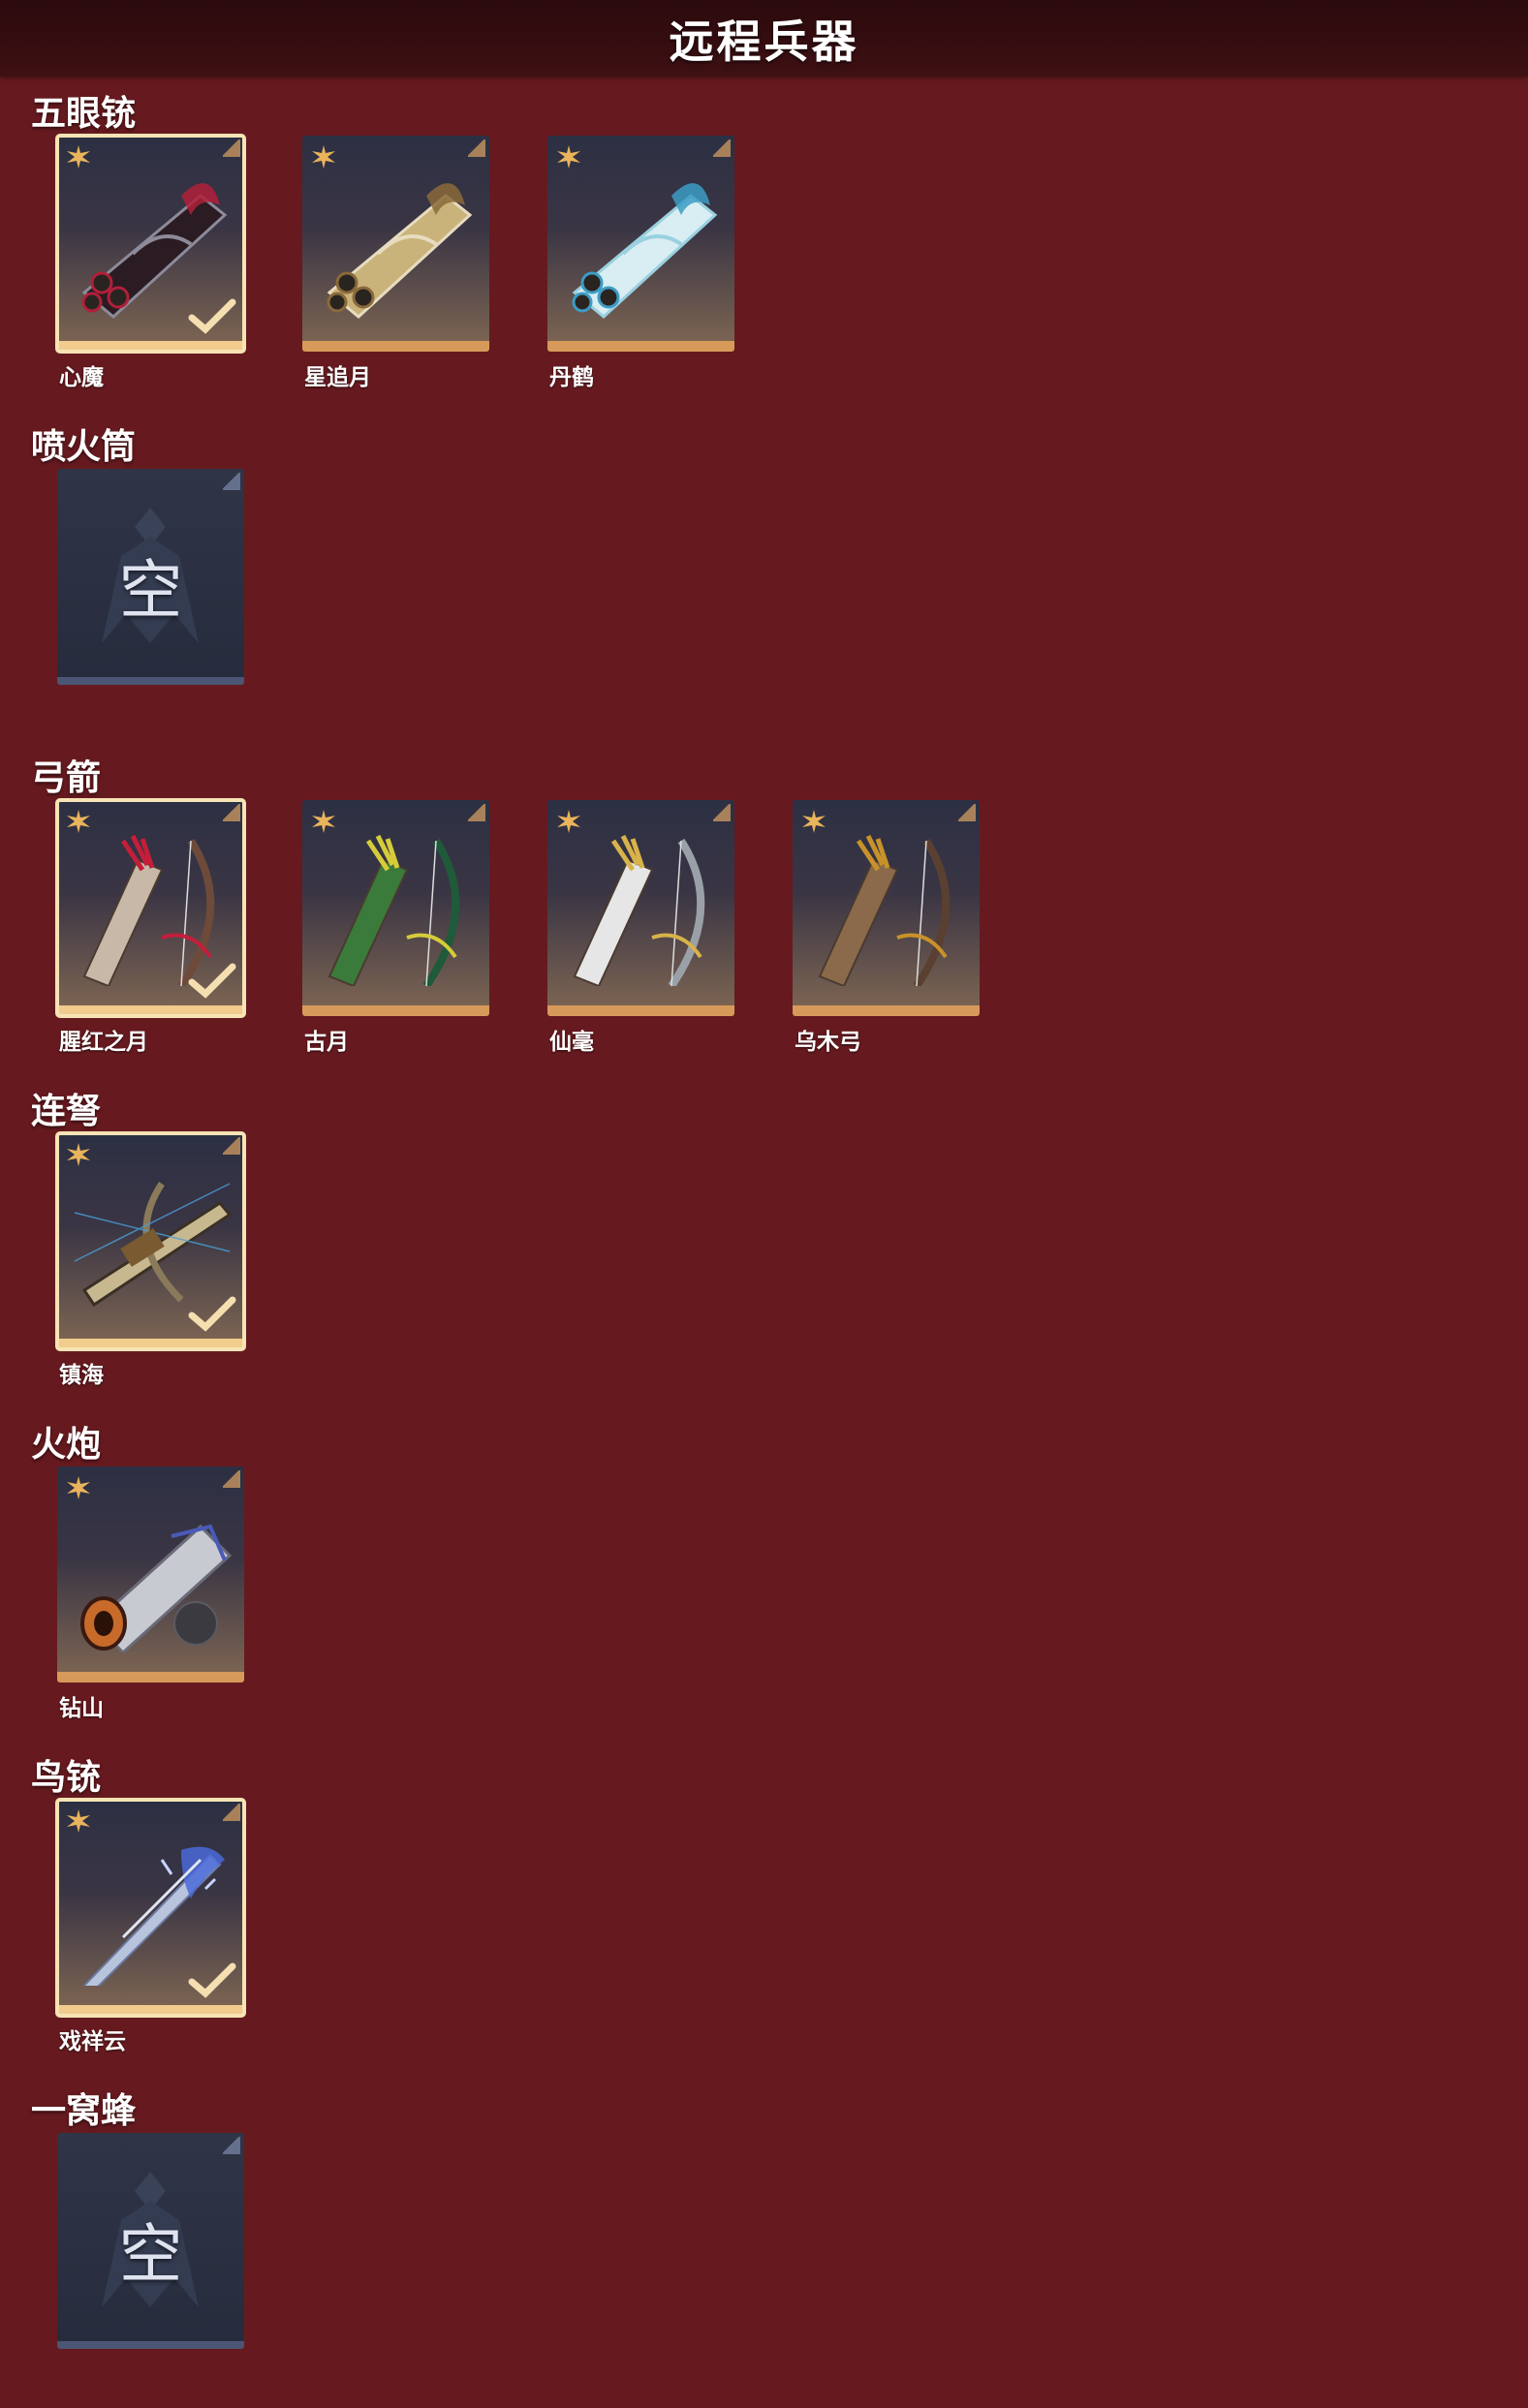 This screenshot has width=1528, height=2408. What do you see at coordinates (572, 377) in the screenshot?
I see `weapon-name: 丹鹤` at bounding box center [572, 377].